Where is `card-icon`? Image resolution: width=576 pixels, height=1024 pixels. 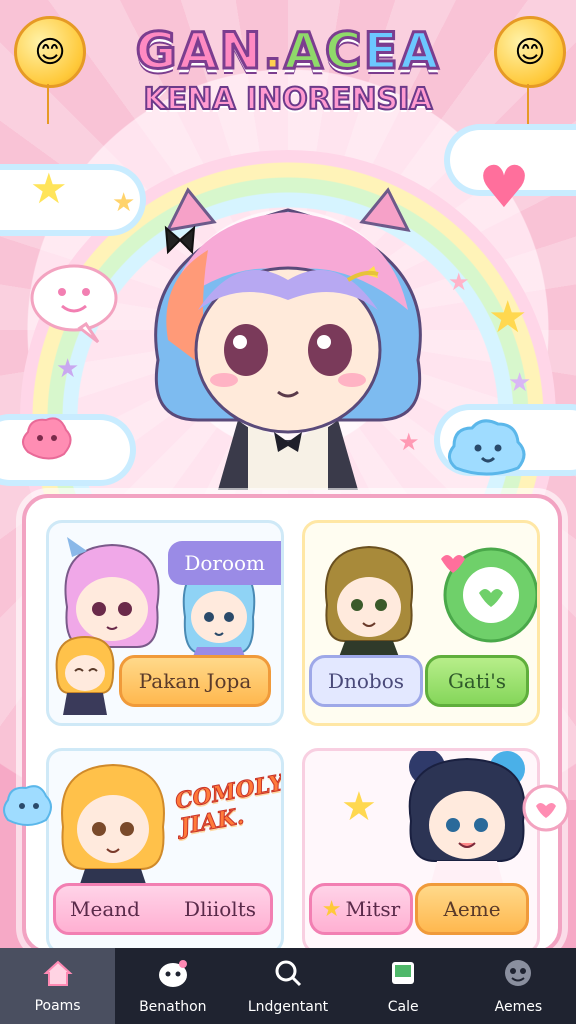
card-icon is located at coordinates (403, 975).